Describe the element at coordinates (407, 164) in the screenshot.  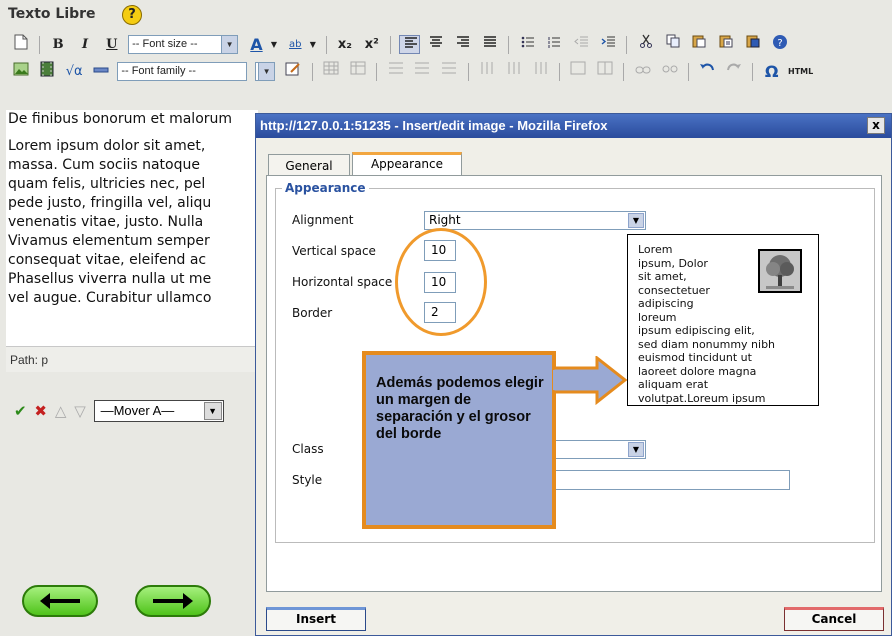
I see `tab-appearance: Appearance` at that location.